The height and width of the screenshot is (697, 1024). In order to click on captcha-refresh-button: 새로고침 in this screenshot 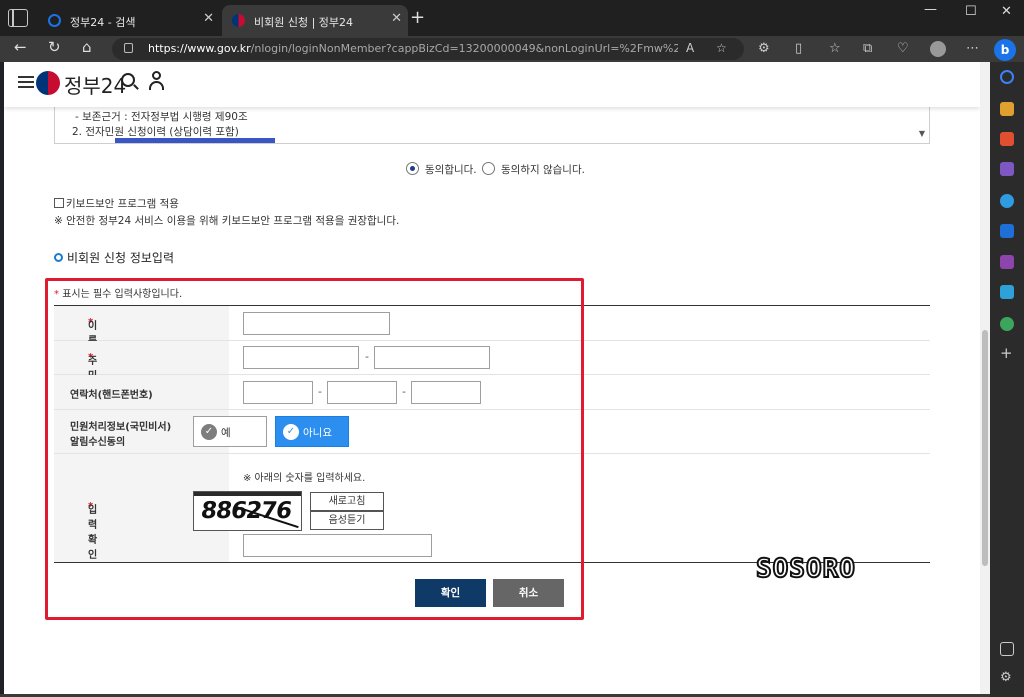, I will do `click(347, 501)`.